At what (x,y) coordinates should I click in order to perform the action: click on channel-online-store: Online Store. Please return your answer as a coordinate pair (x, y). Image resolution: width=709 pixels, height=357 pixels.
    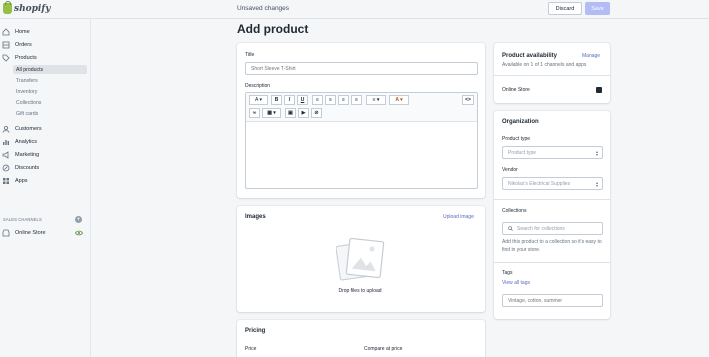
    Looking at the image, I should click on (516, 90).